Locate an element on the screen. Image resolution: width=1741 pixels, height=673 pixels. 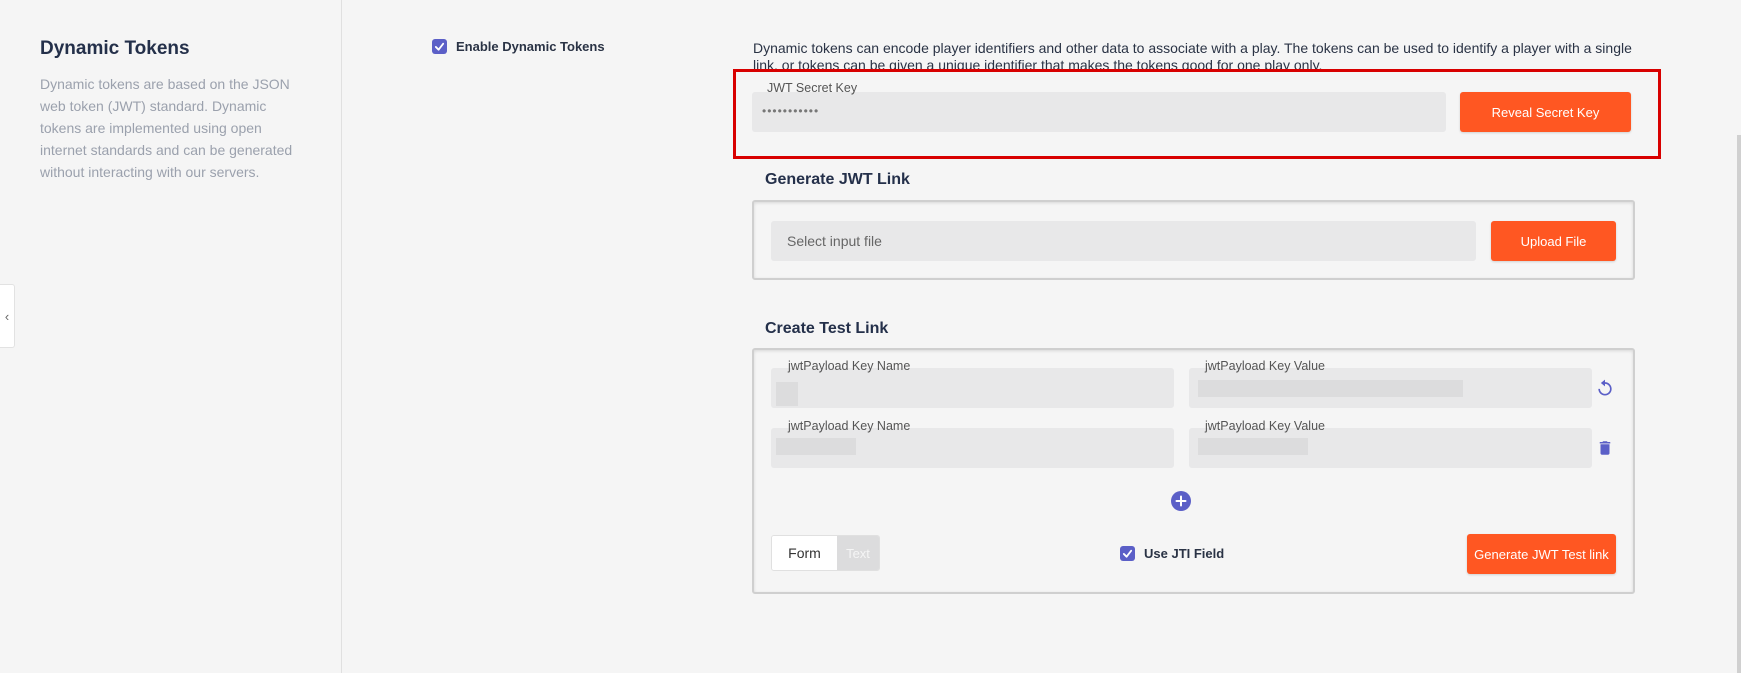
mode-text-option: Text is located at coordinates (858, 553).